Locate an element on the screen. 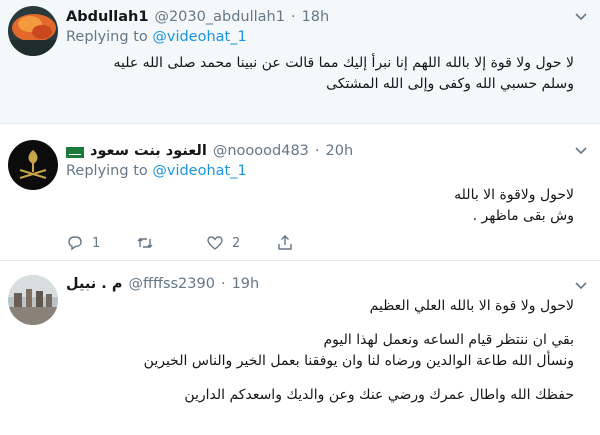  handle: @2030_abdullah1 is located at coordinates (219, 17).